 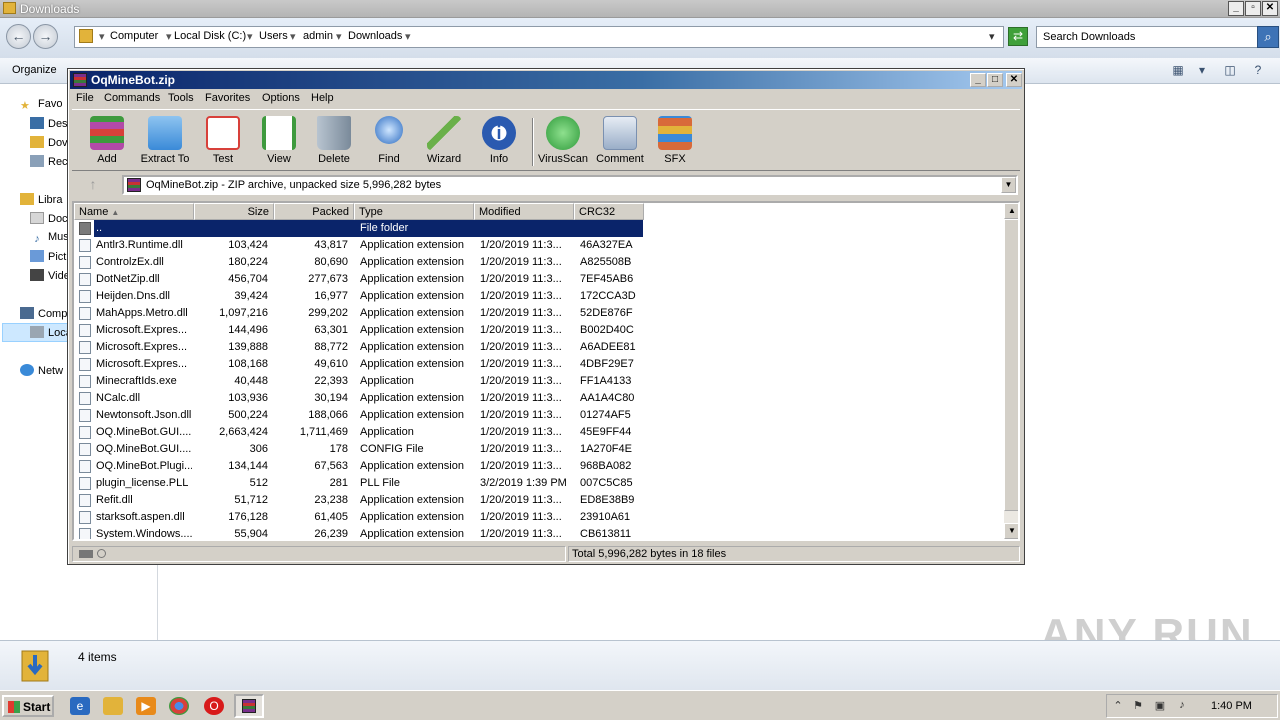 What do you see at coordinates (992, 36) in the screenshot?
I see `address-dropdown-icon: ▾` at bounding box center [992, 36].